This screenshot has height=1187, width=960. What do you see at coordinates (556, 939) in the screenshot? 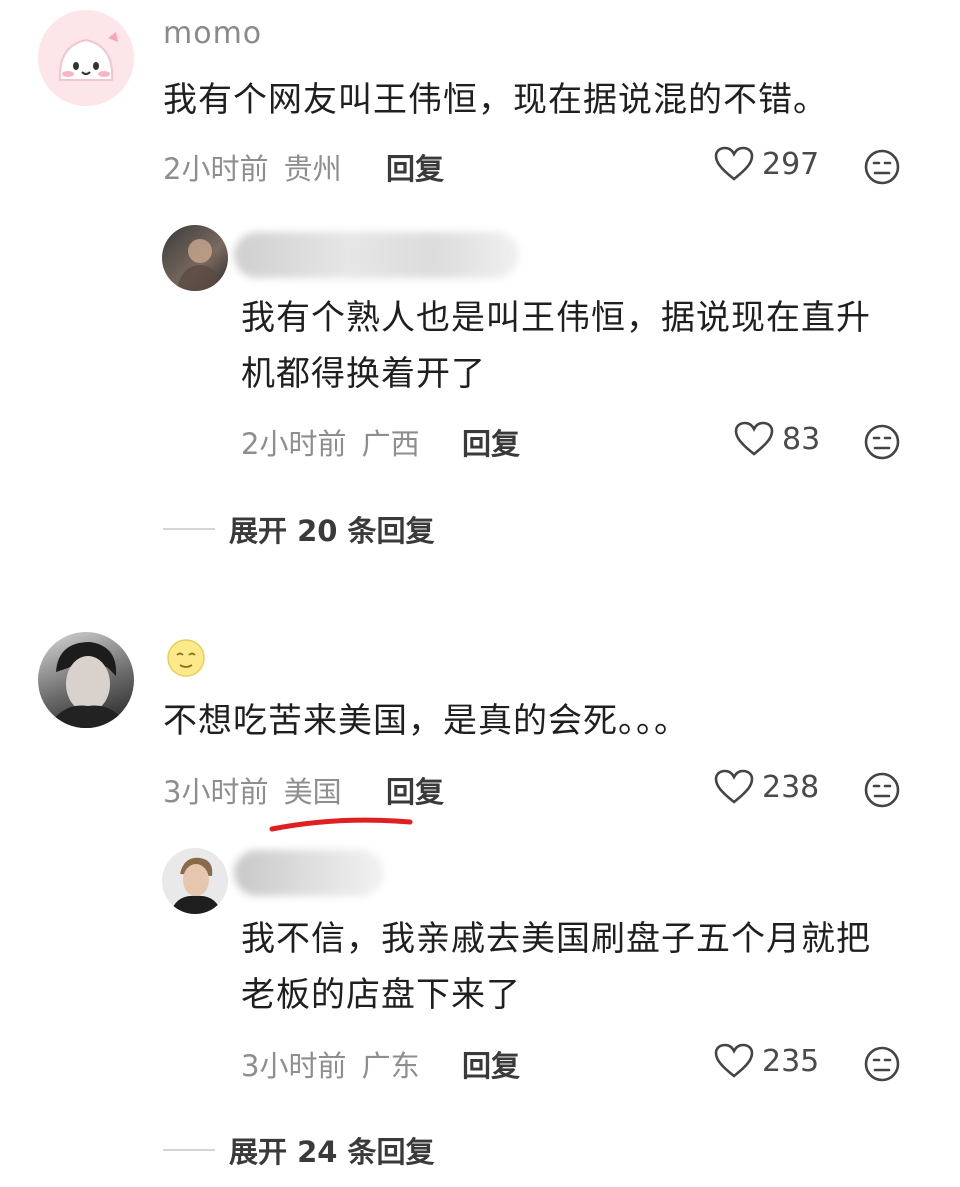
I see `reply-text-line-1: 我不信，我亲戚去美国刷盘子五个月就把` at bounding box center [556, 939].